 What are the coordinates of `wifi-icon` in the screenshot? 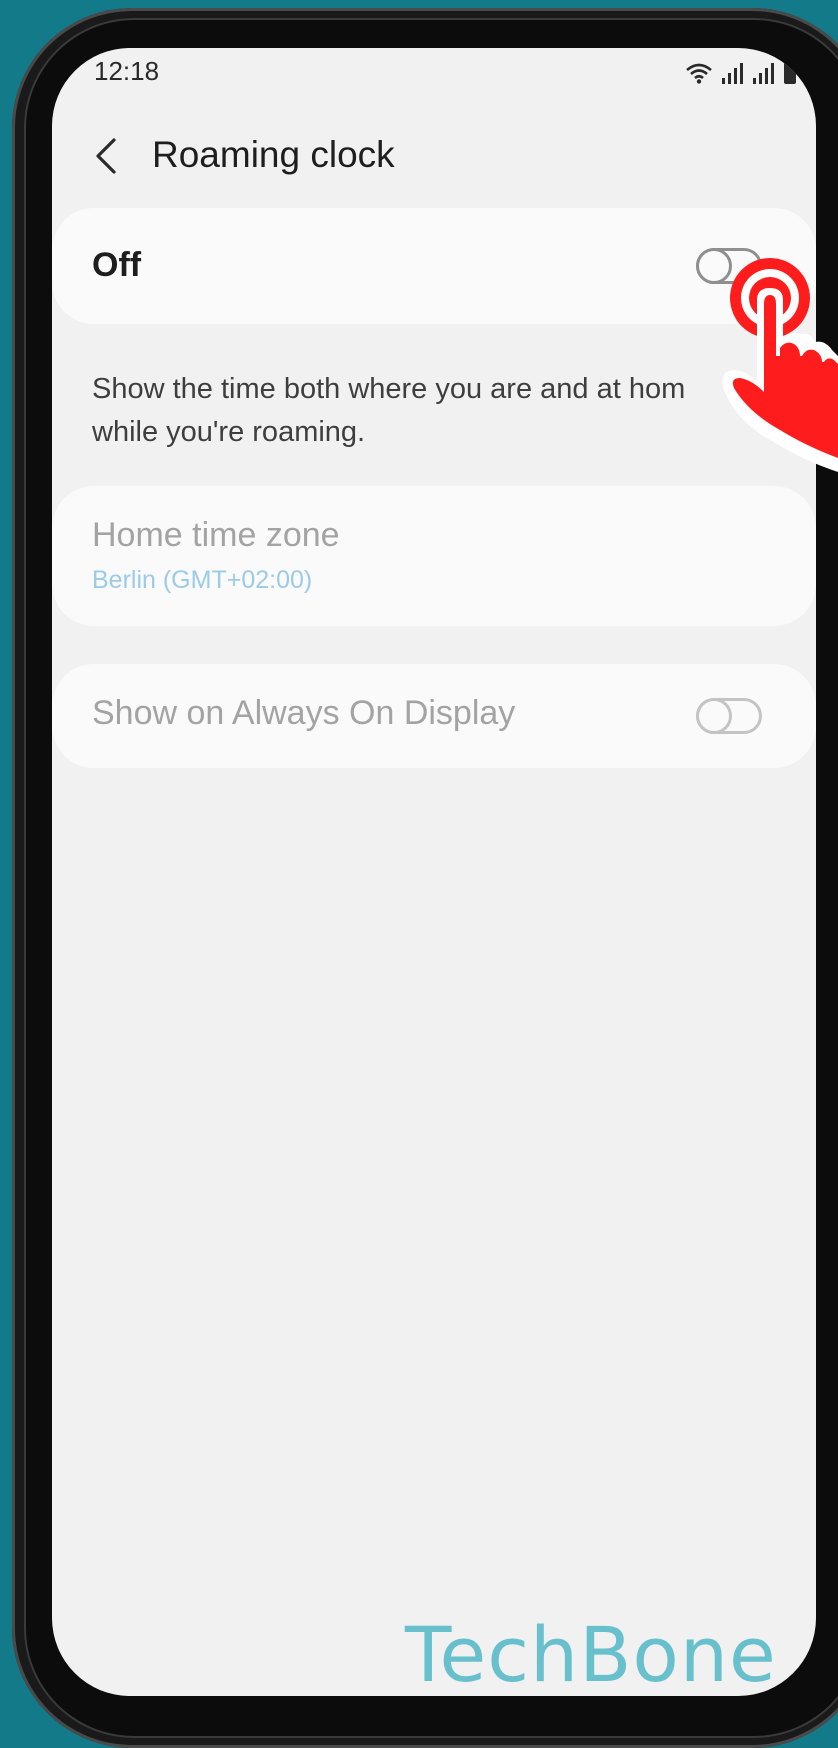 It's located at (699, 73).